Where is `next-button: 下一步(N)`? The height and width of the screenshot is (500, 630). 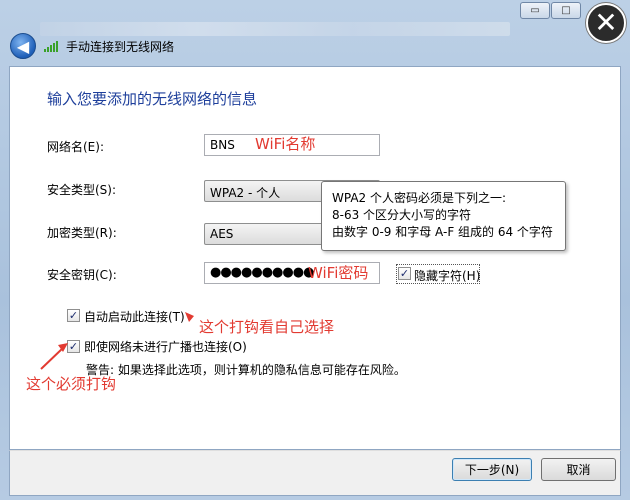 next-button: 下一步(N) is located at coordinates (492, 469).